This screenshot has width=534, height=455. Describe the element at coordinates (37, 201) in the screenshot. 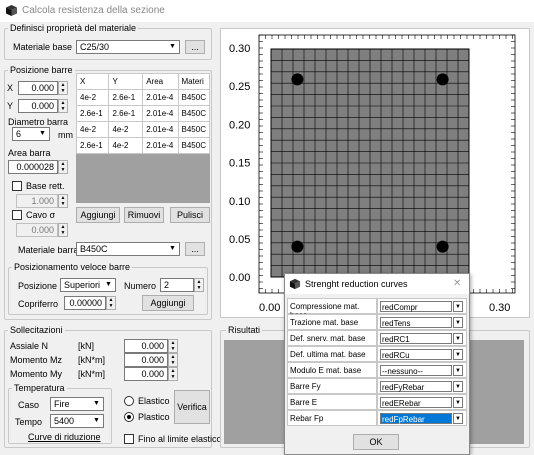

I see `base-rett-input: 1.000` at that location.